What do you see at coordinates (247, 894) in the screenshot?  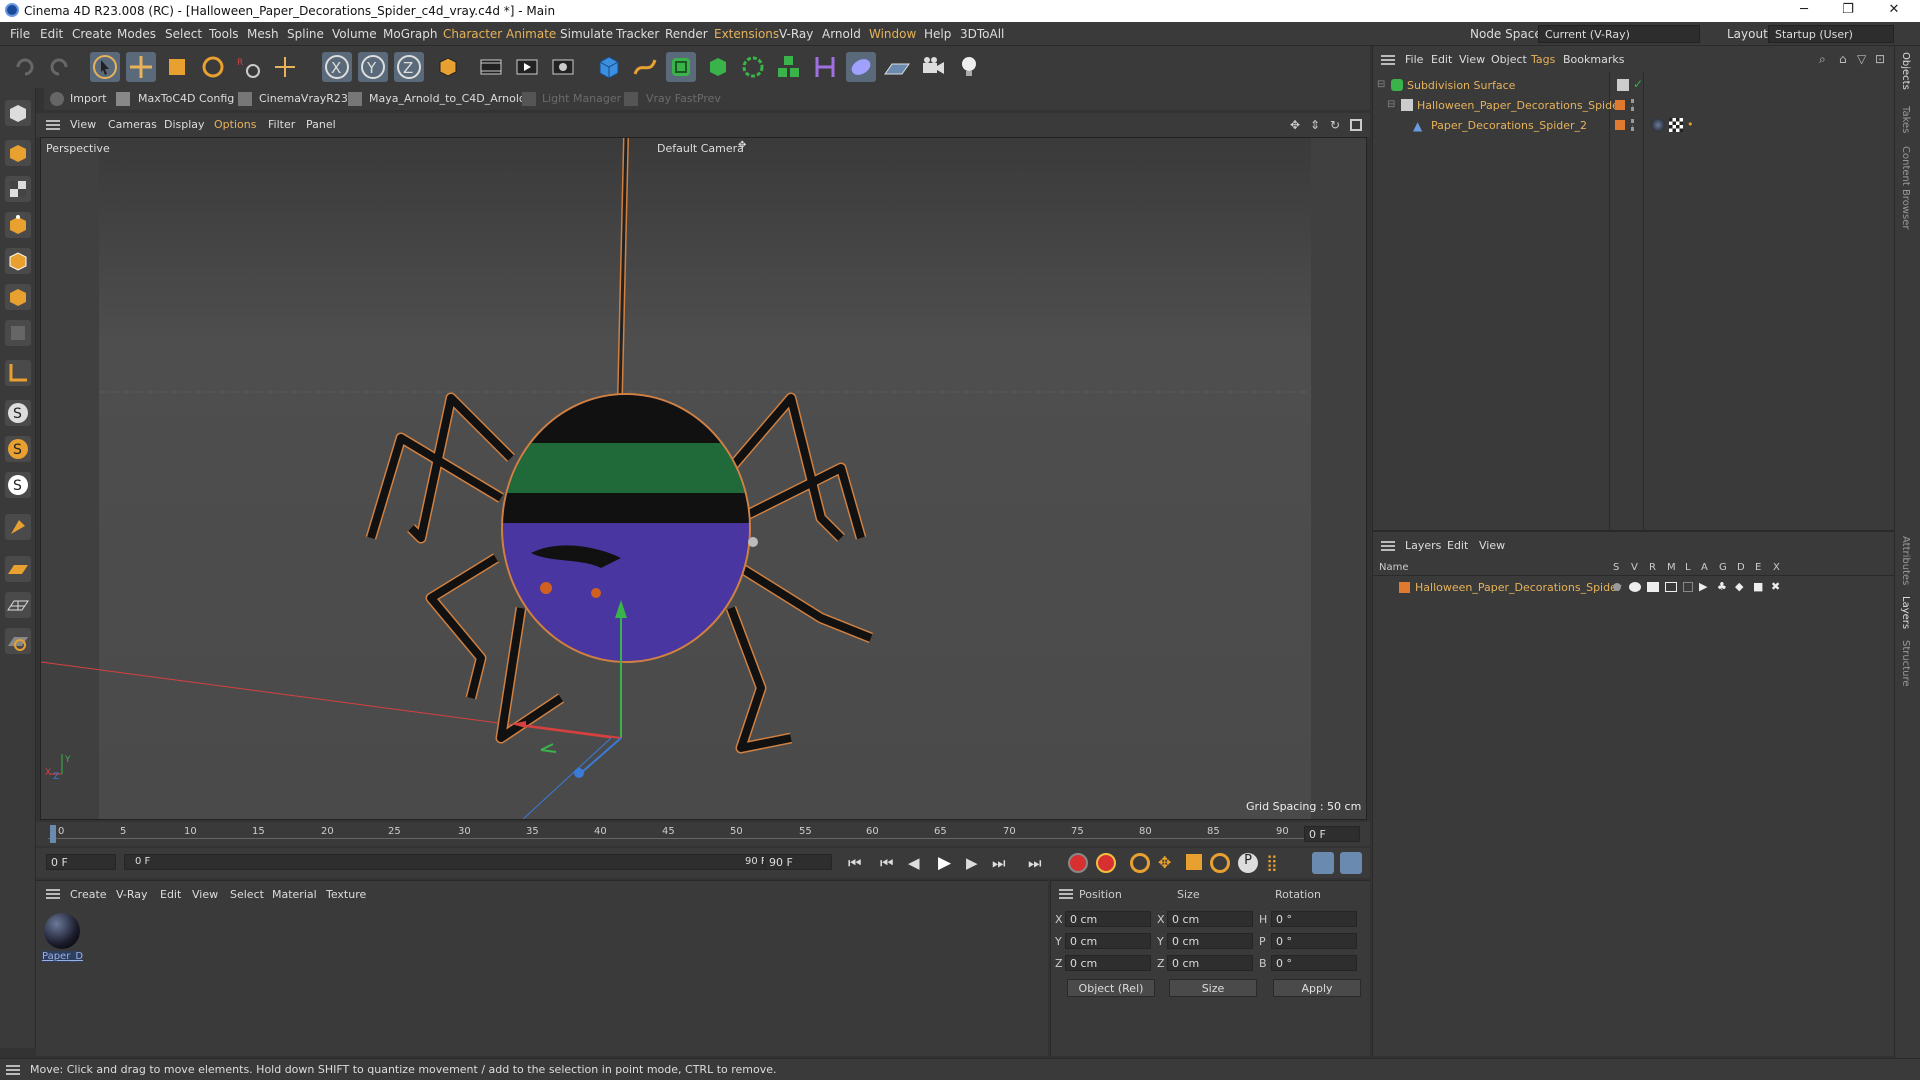 I see `material-menu-select: Select` at bounding box center [247, 894].